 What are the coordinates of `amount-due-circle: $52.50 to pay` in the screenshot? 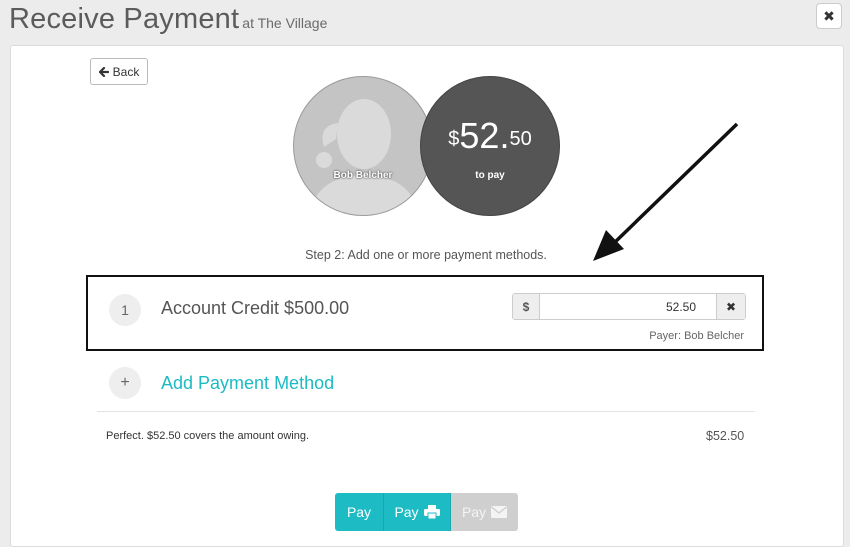 It's located at (490, 146).